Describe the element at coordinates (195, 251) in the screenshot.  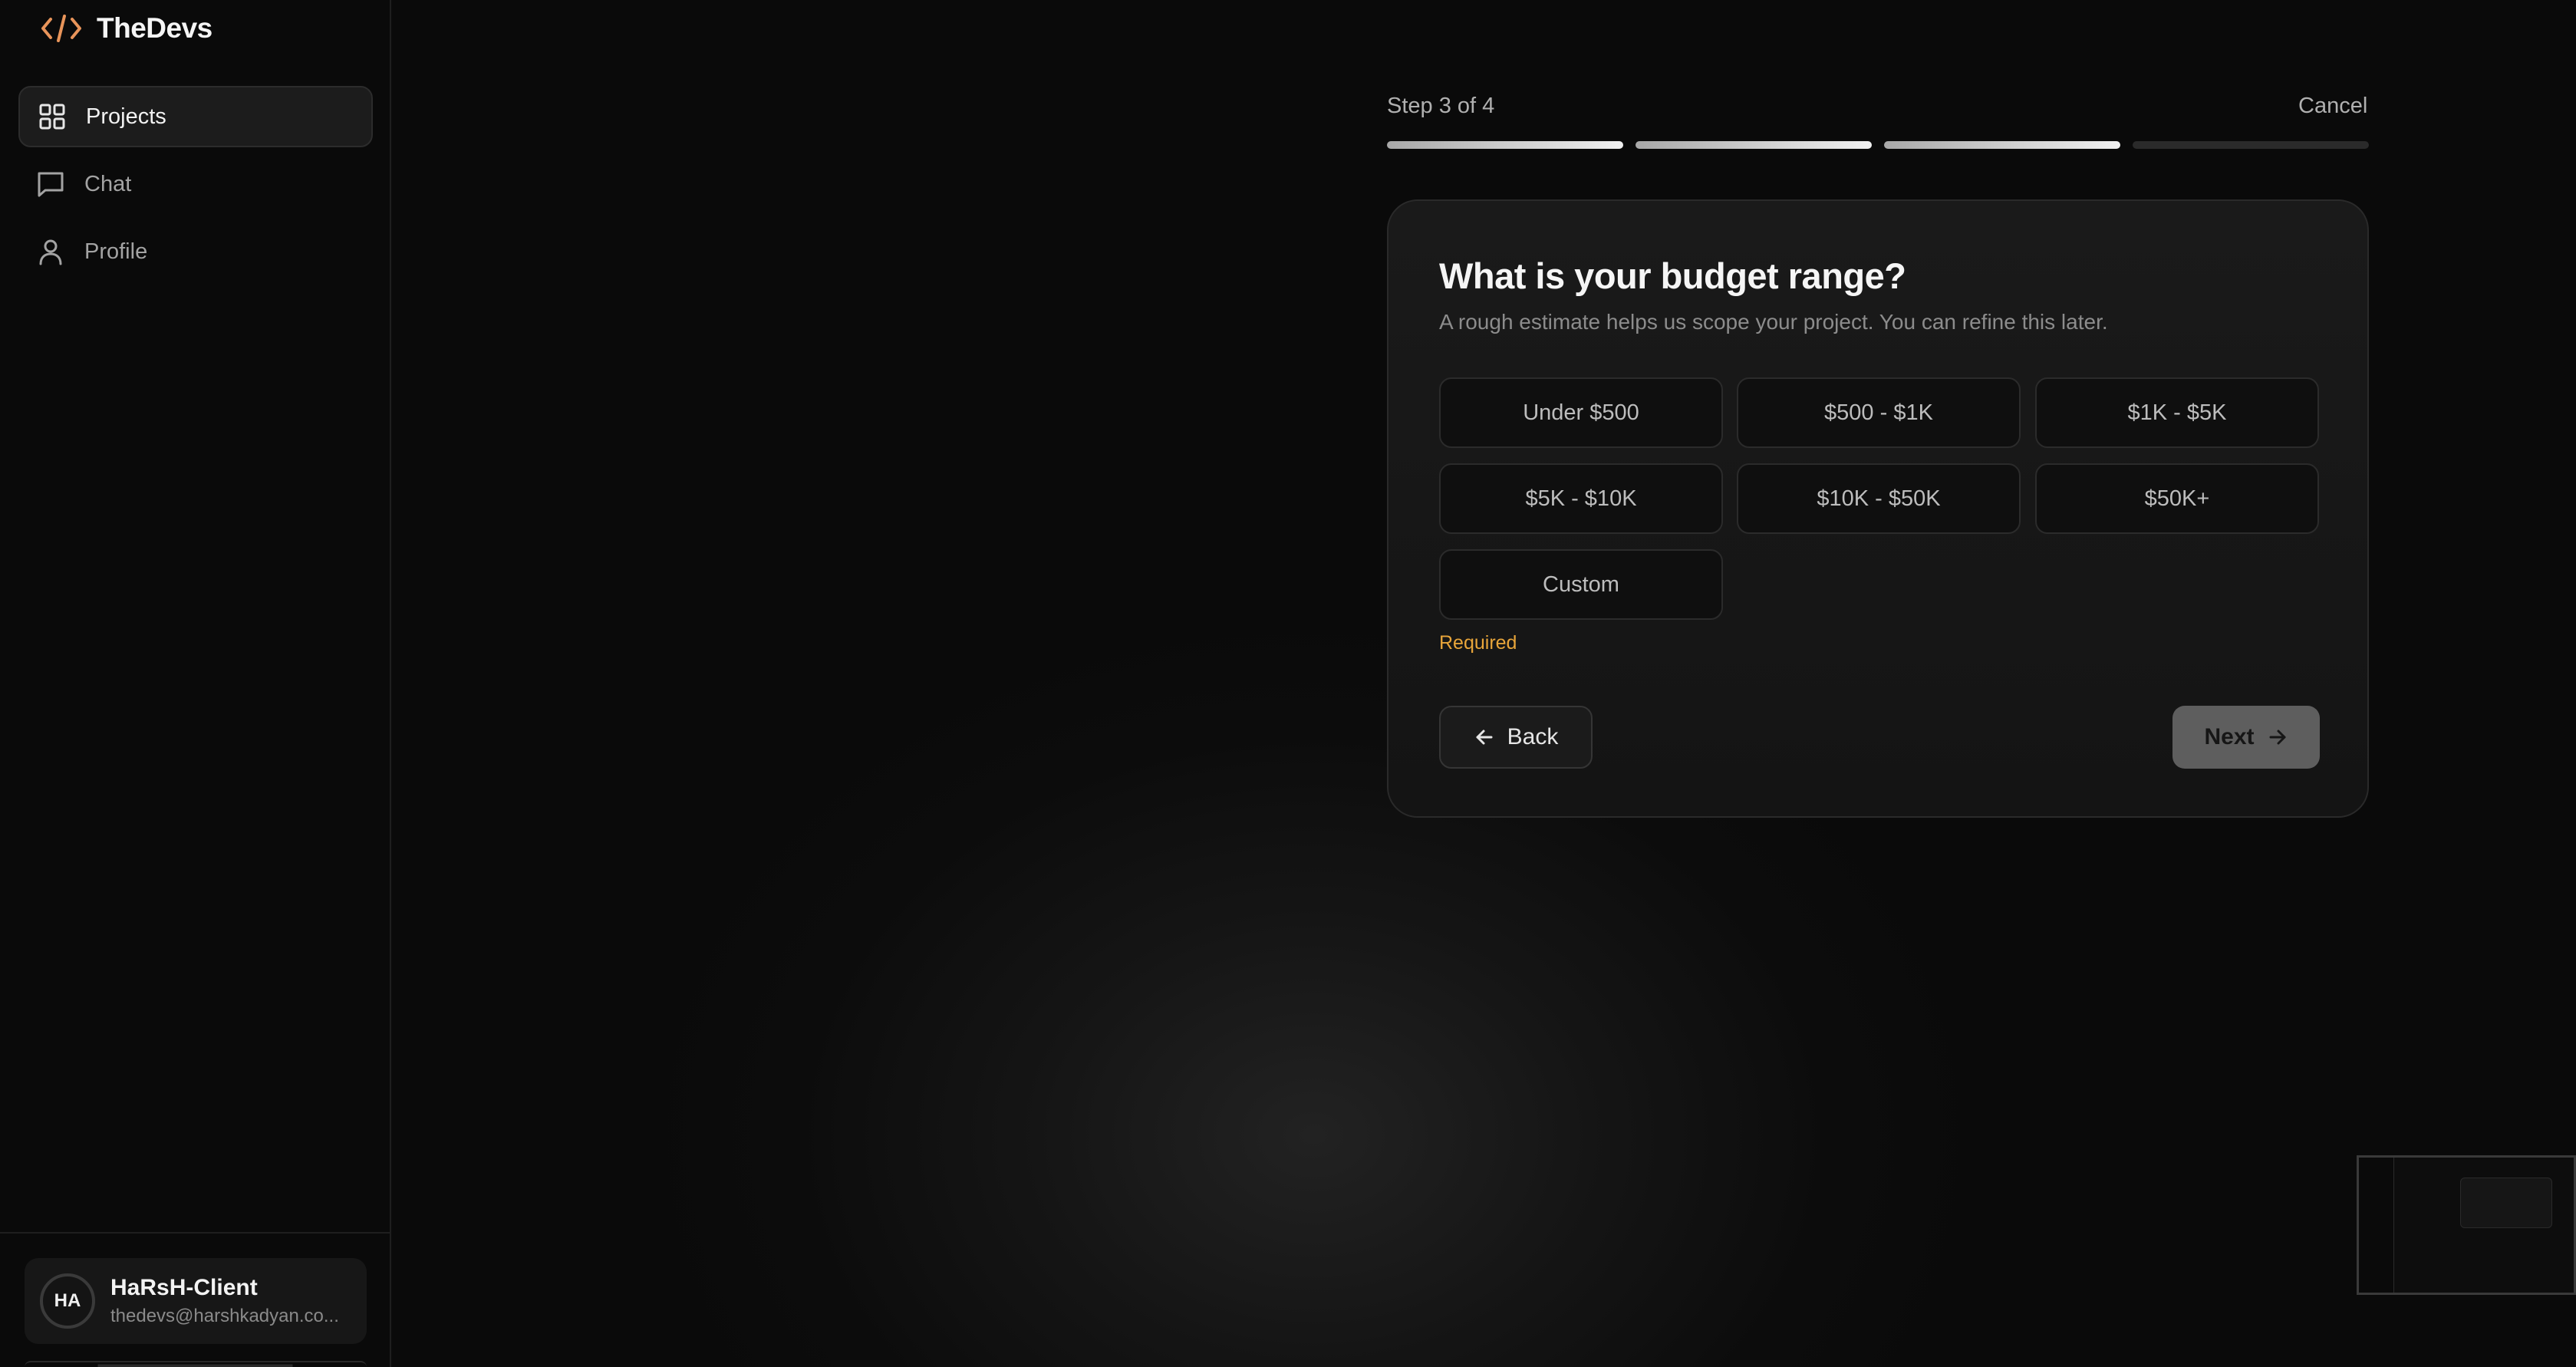
I see `sidebar-item-profile: Profile` at that location.